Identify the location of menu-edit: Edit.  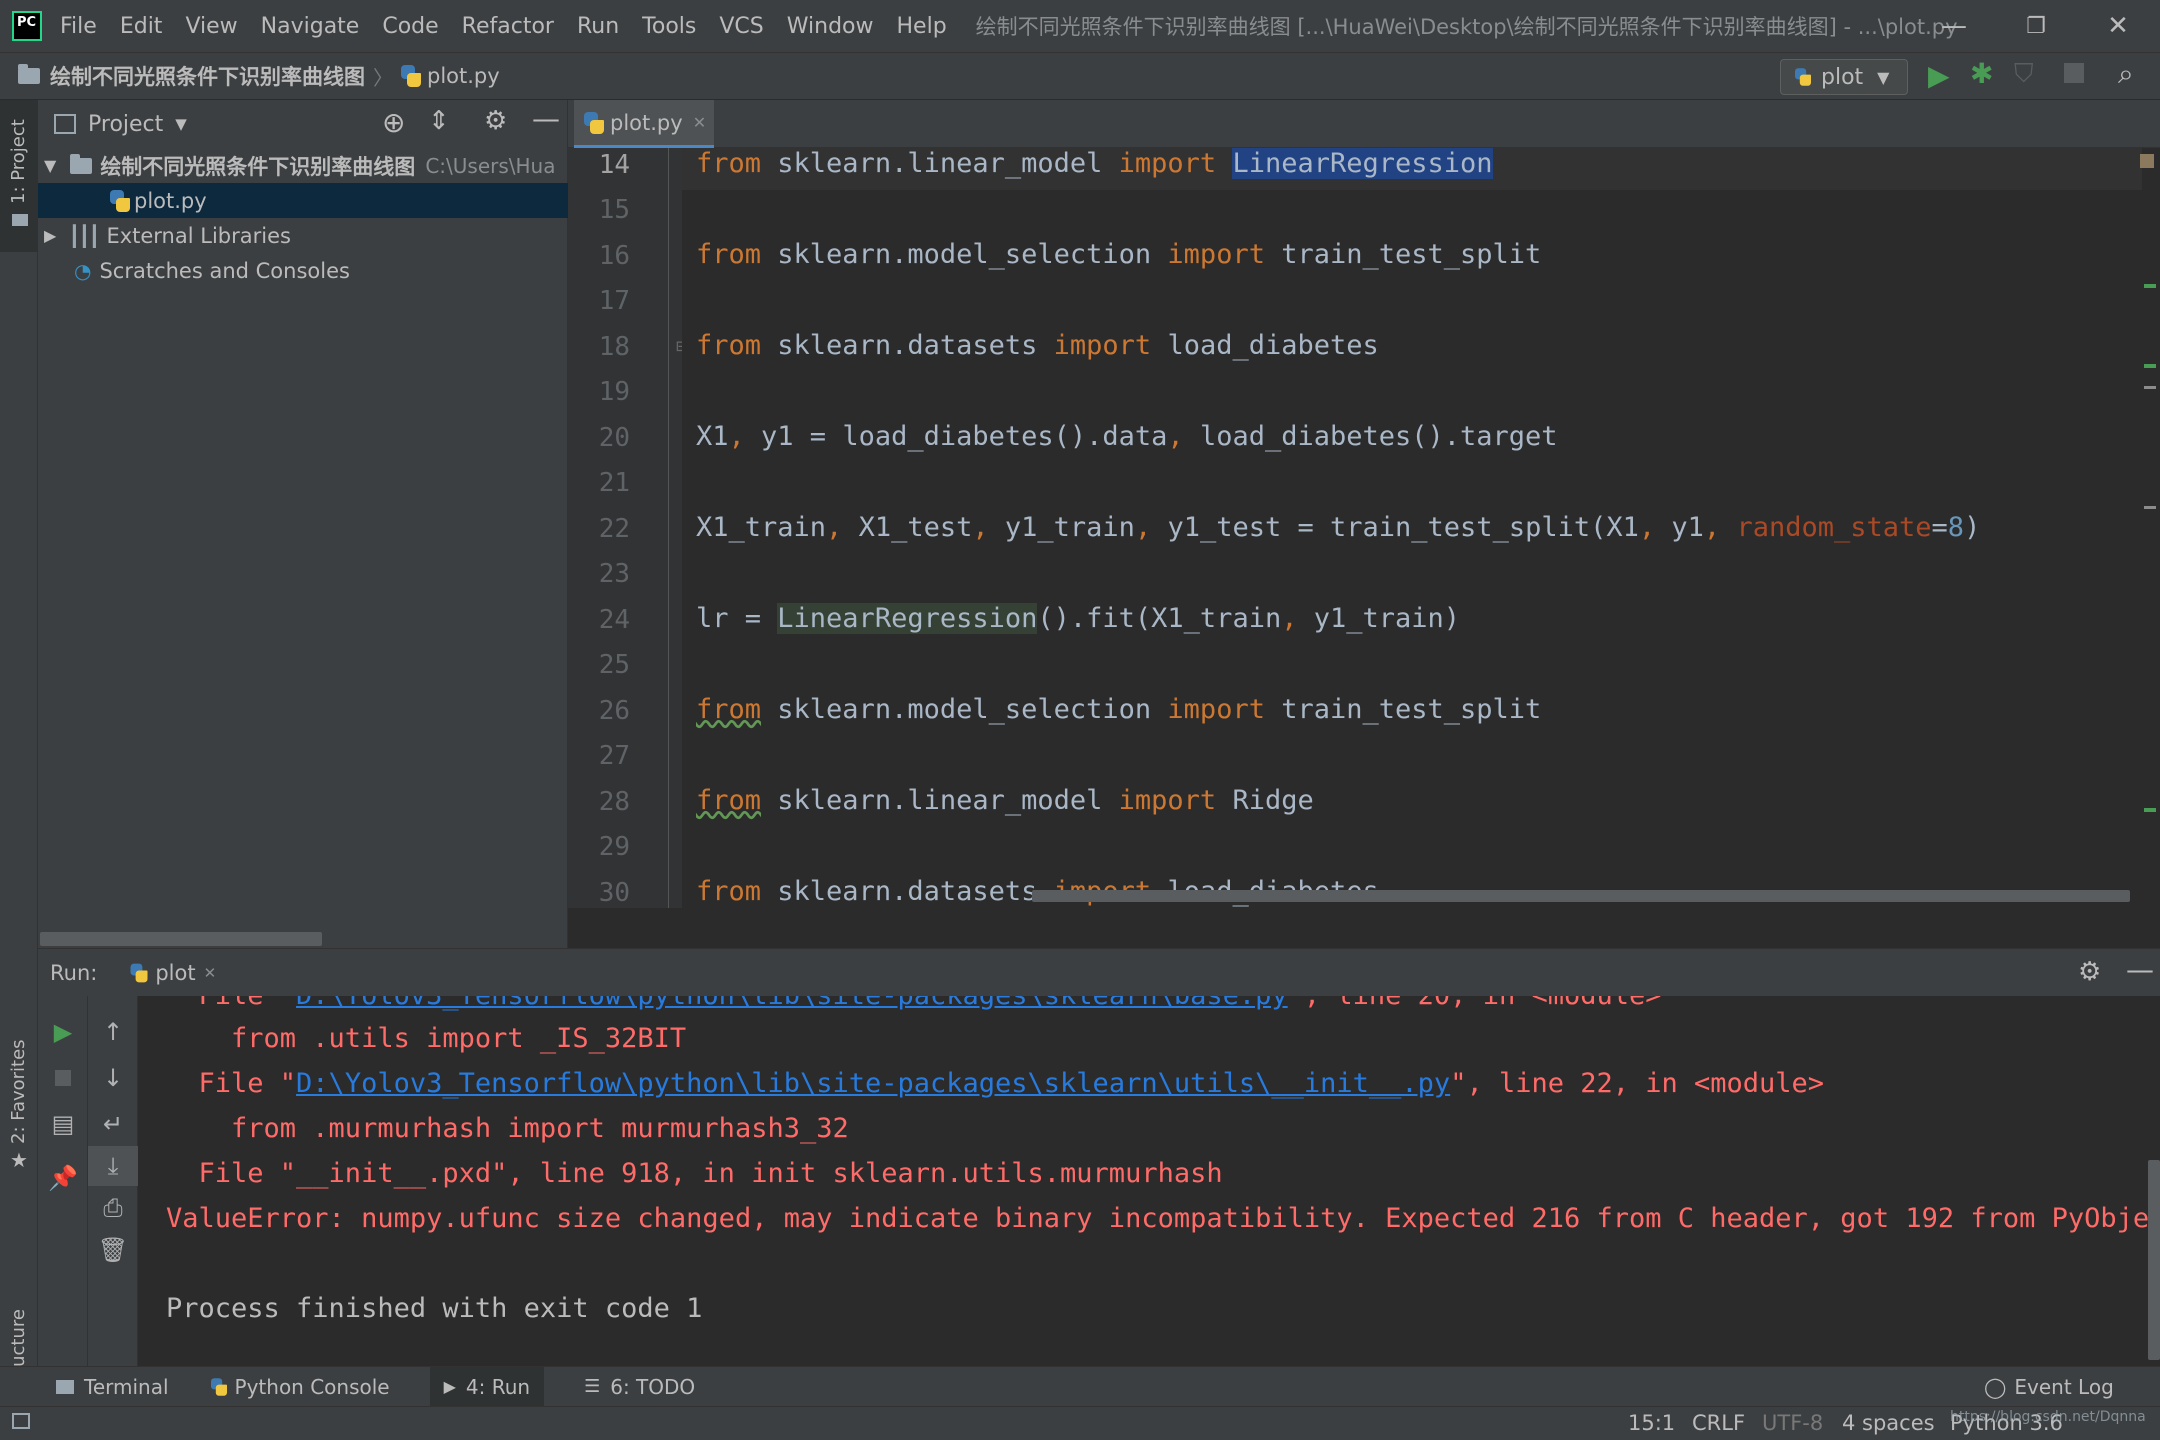
(141, 26).